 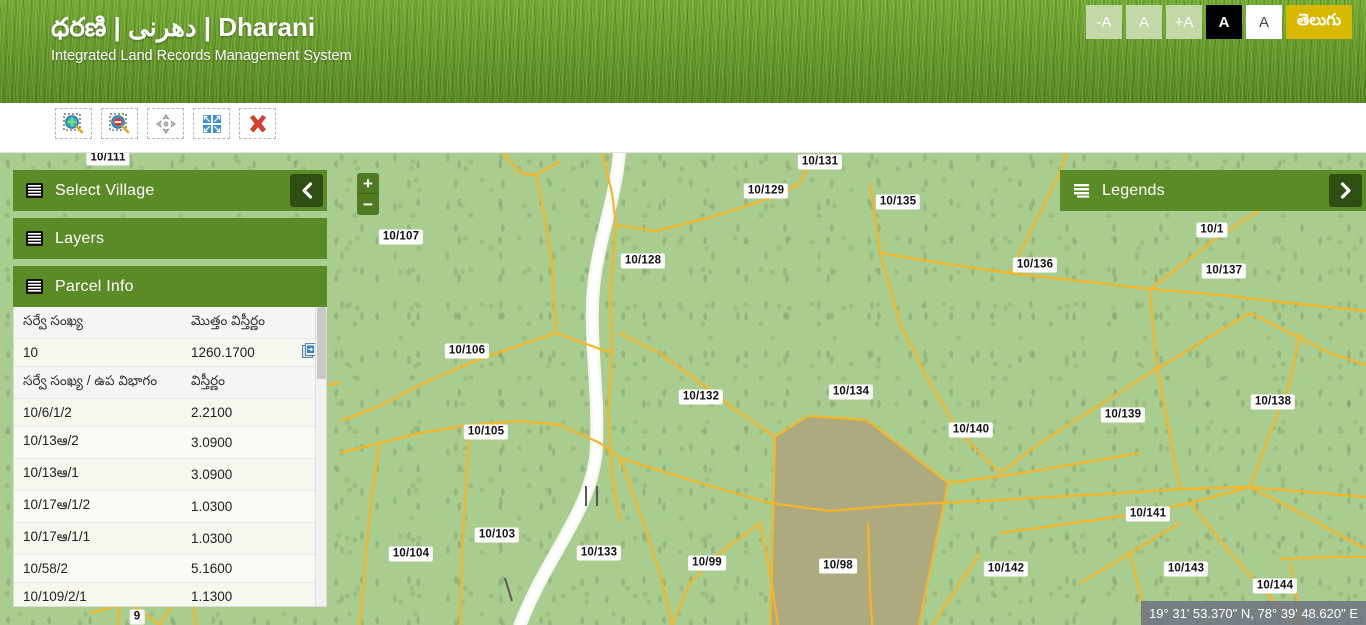 I want to click on table-row: 10/58/2 5.1600, so click(x=170, y=568).